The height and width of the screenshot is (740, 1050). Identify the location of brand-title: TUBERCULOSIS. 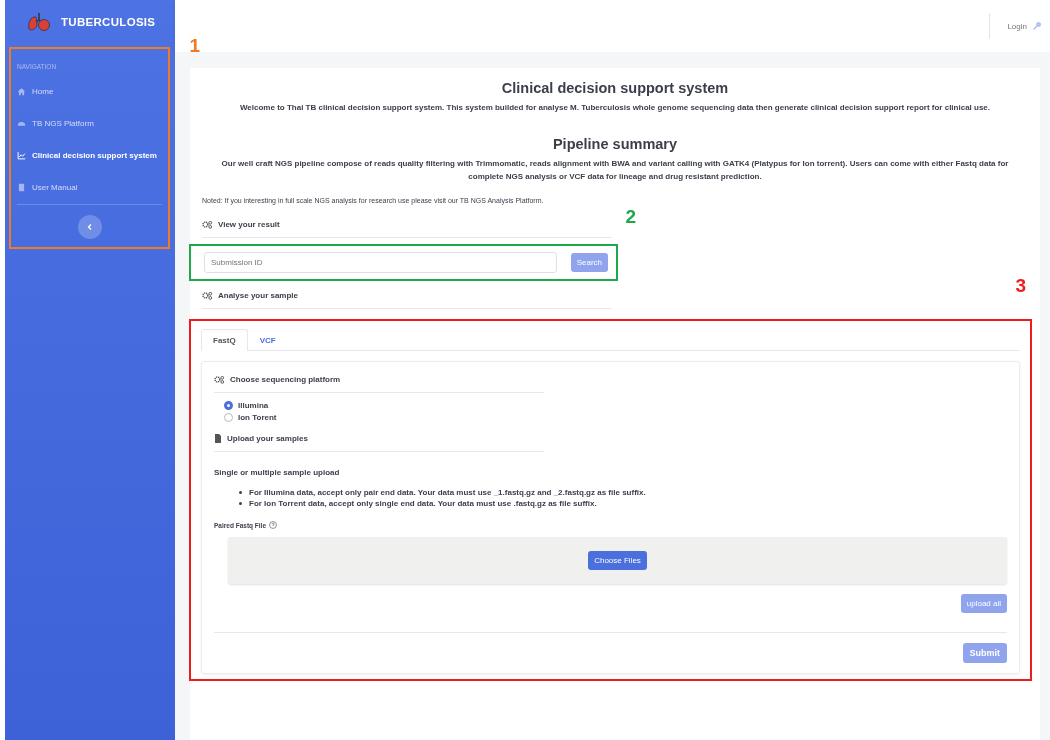
(108, 22).